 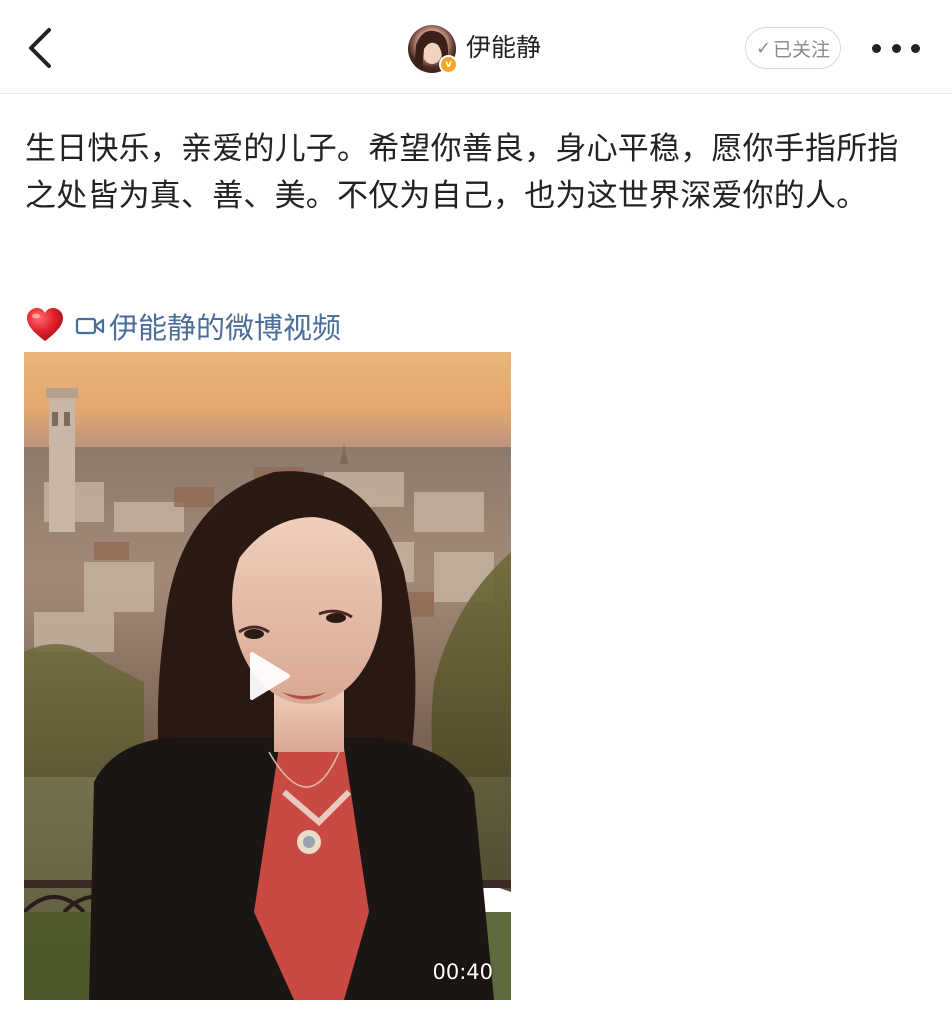 I want to click on play-icon, so click(x=269, y=676).